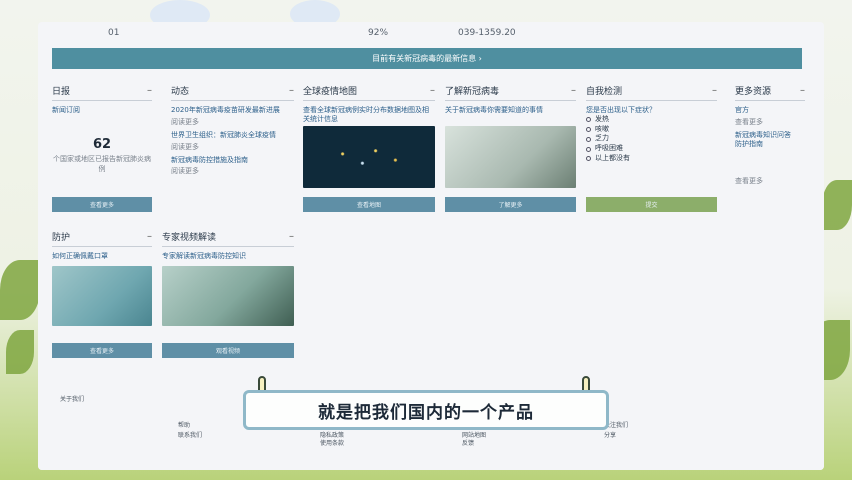 The width and height of the screenshot is (852, 480). What do you see at coordinates (180, 92) in the screenshot?
I see `card-title: 动态` at bounding box center [180, 92].